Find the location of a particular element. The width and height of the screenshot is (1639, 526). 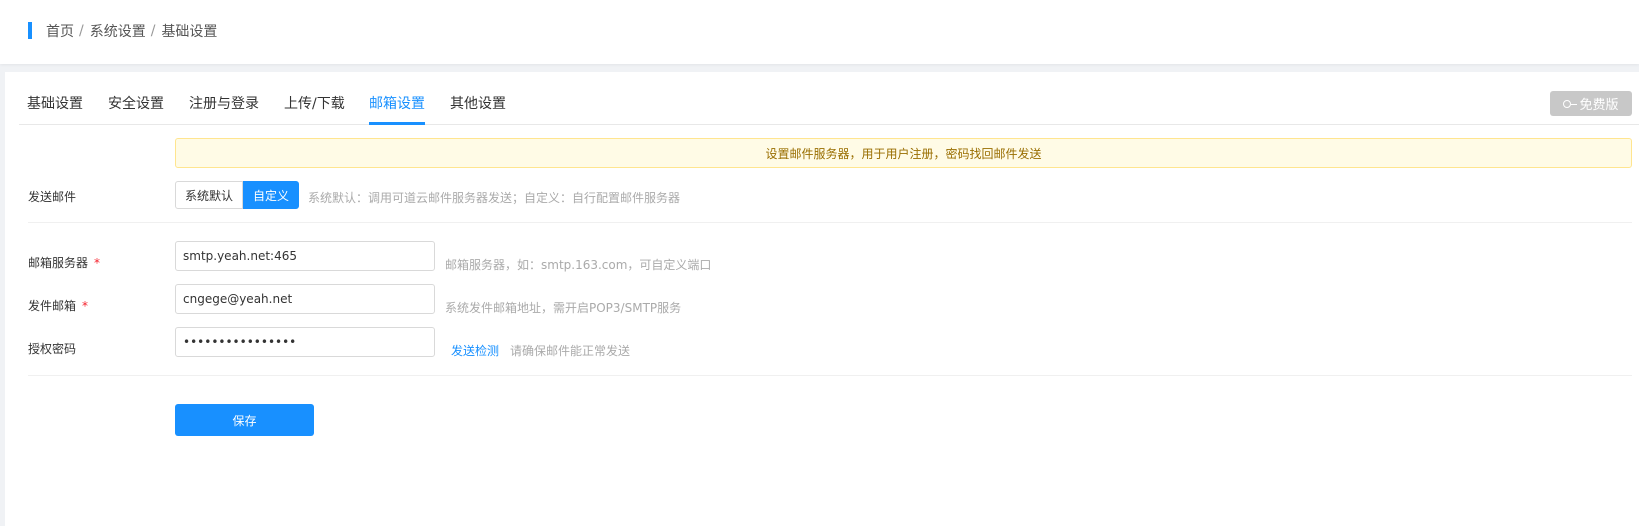

sender-email-input is located at coordinates (305, 299).